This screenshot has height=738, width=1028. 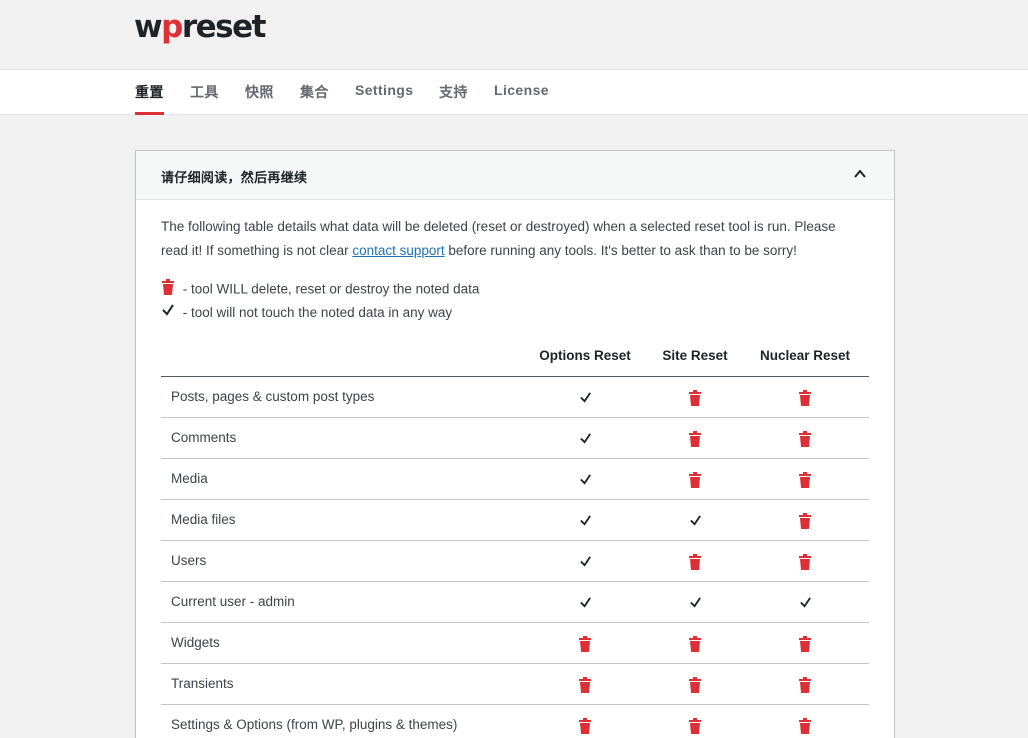 What do you see at coordinates (259, 98) in the screenshot?
I see `tab-snapshots: 快照` at bounding box center [259, 98].